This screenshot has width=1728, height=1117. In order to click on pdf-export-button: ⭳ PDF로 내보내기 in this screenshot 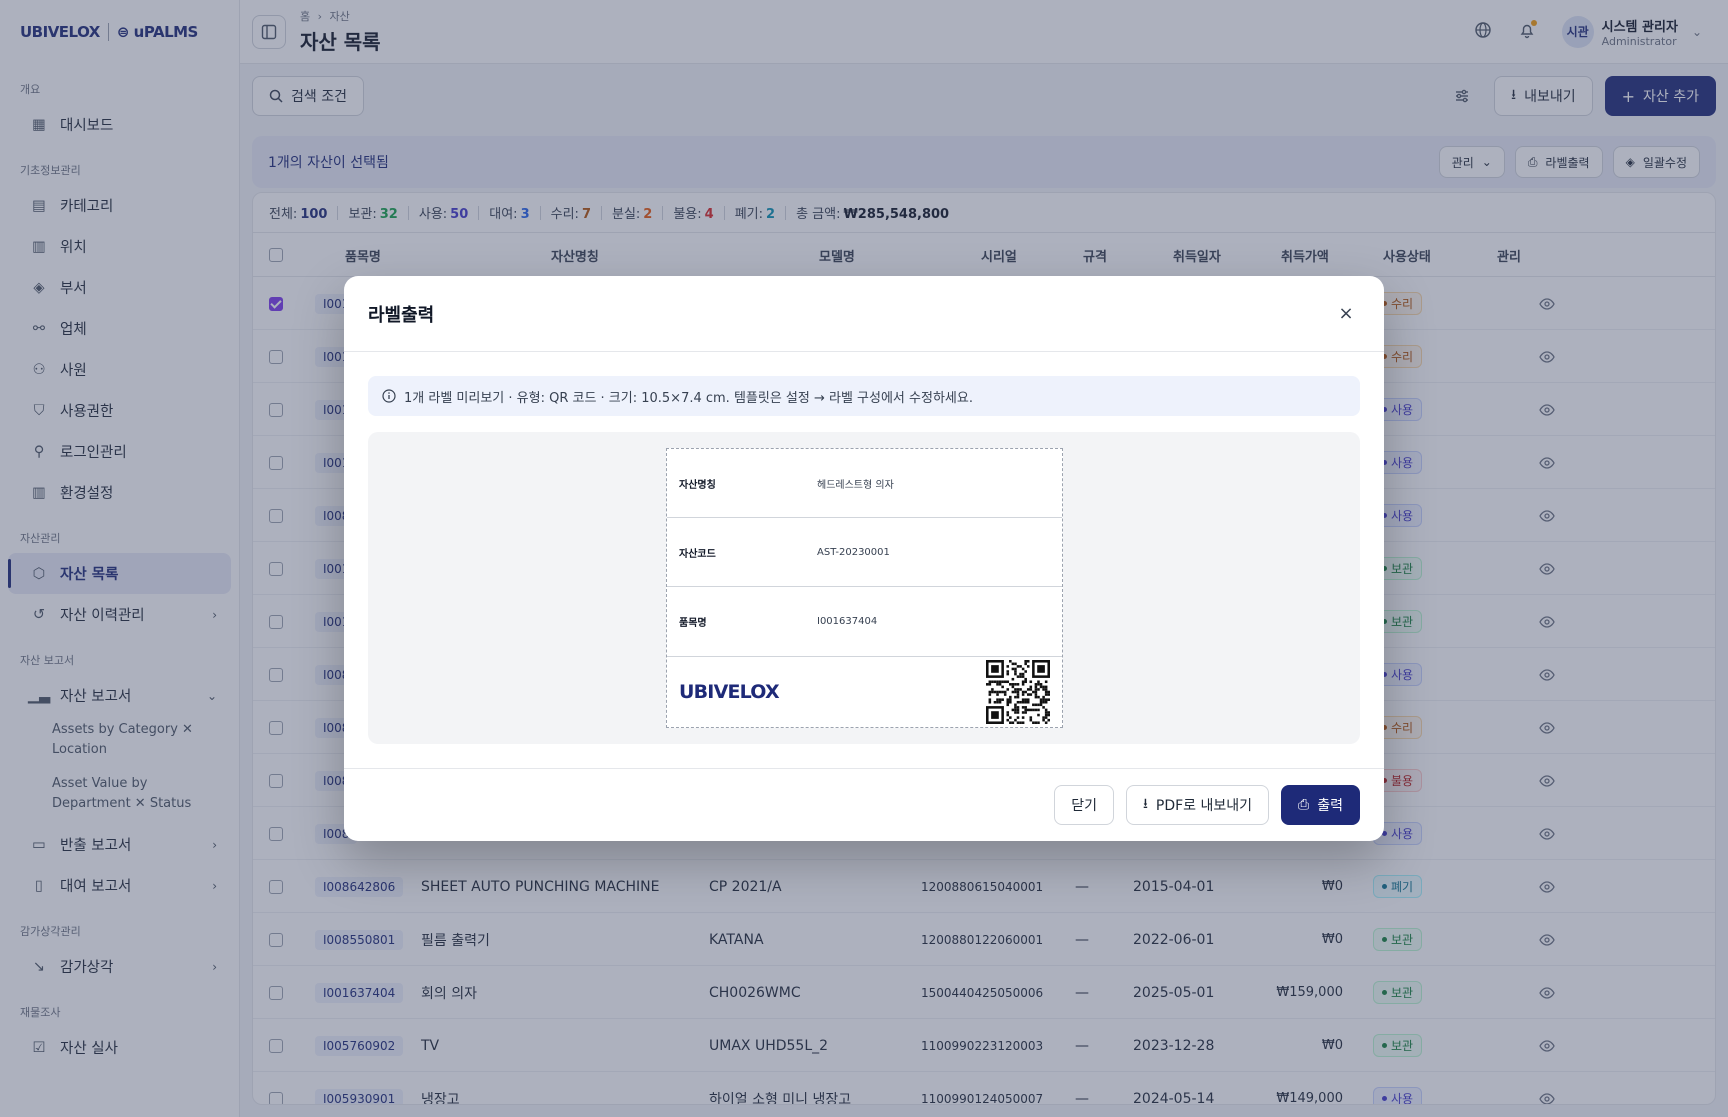, I will do `click(1197, 805)`.